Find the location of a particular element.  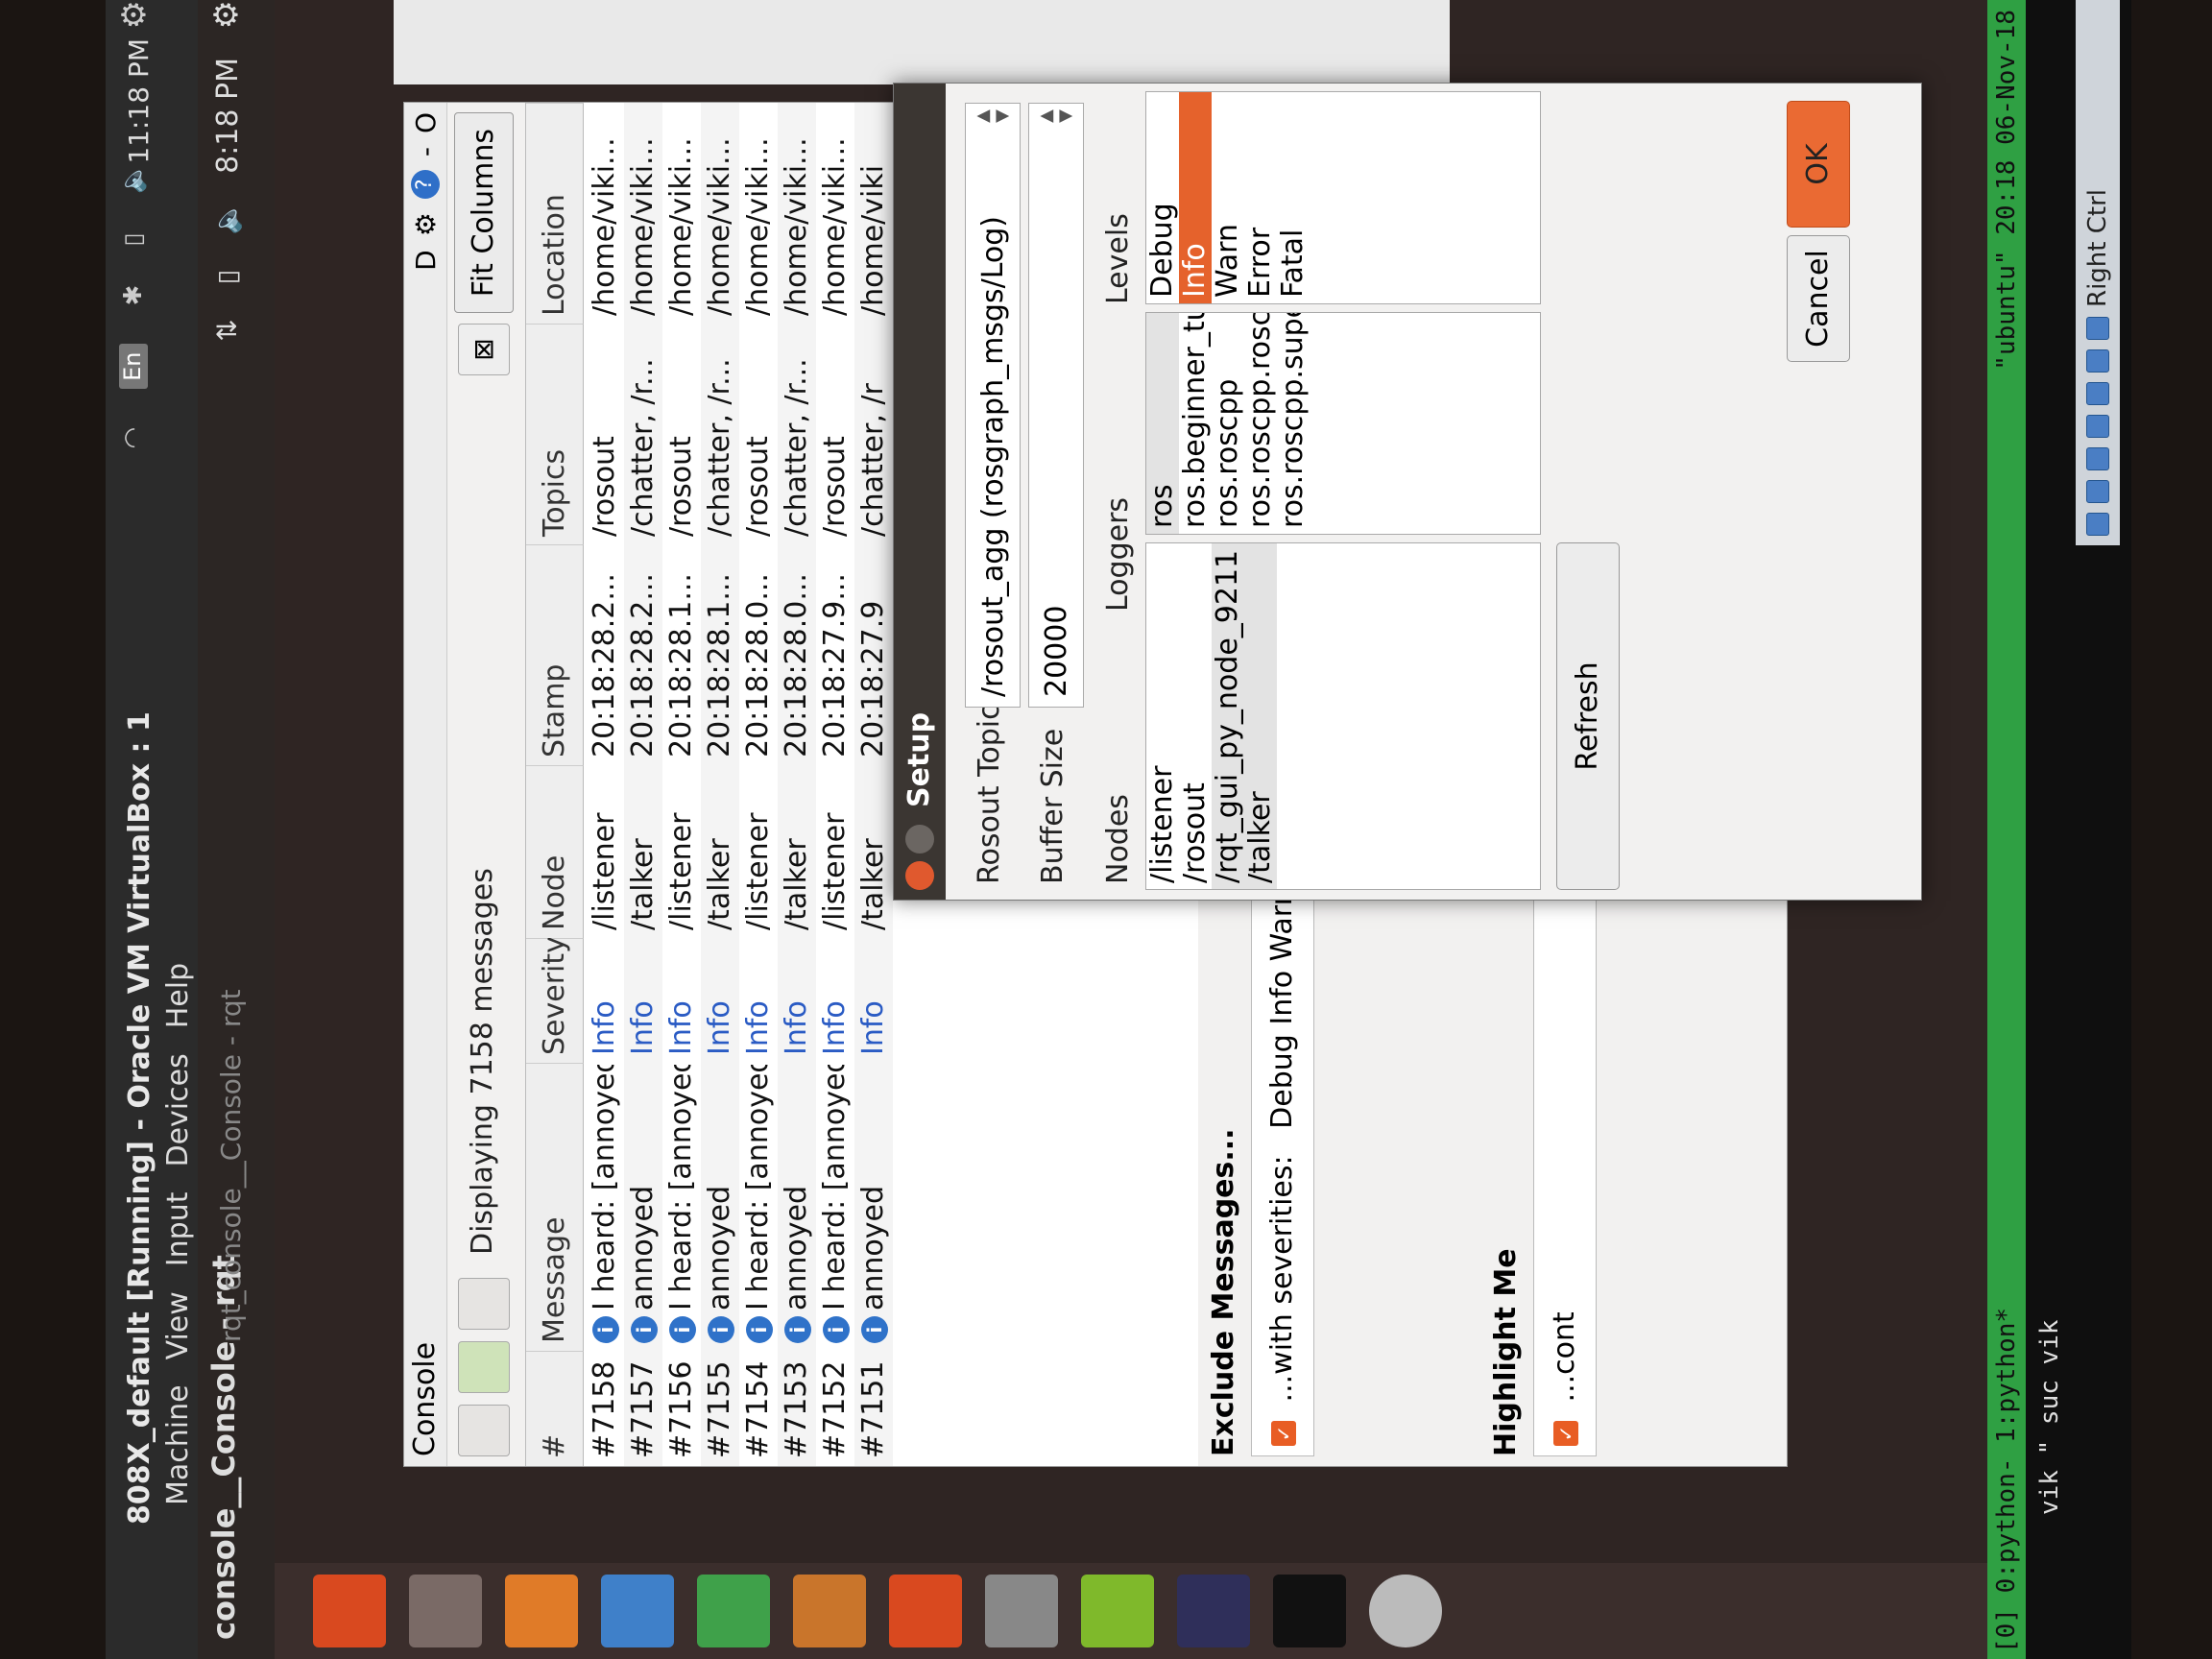

save-icon is located at coordinates (484, 1430).